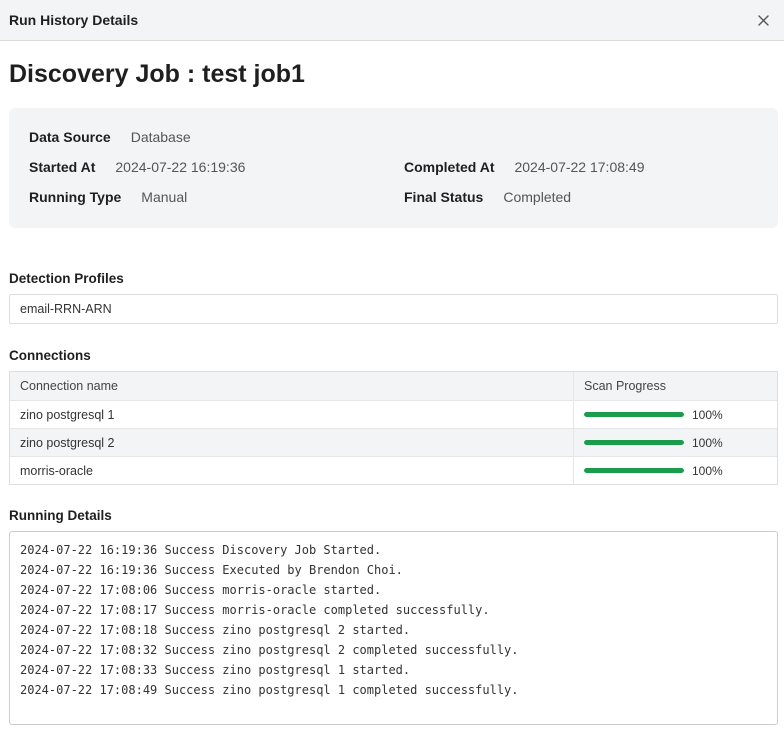 Image resolution: width=784 pixels, height=729 pixels. Describe the element at coordinates (160, 137) in the screenshot. I see `data-source-value: Database` at that location.